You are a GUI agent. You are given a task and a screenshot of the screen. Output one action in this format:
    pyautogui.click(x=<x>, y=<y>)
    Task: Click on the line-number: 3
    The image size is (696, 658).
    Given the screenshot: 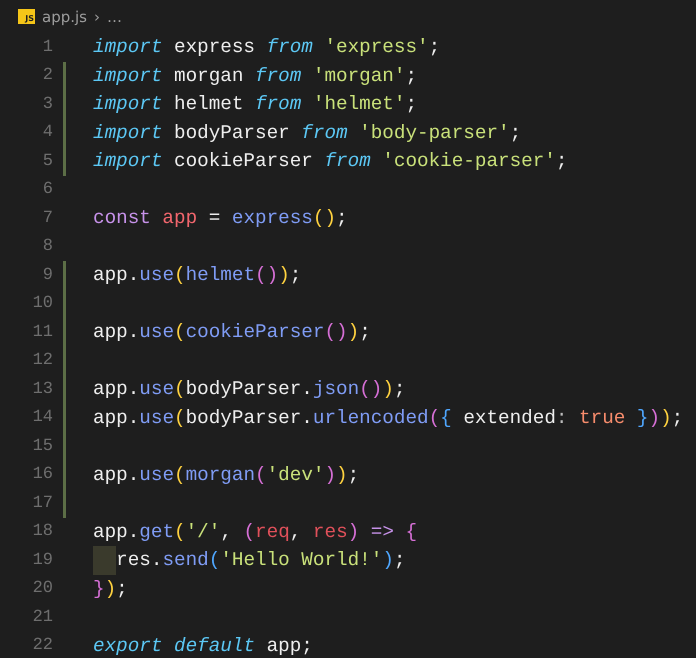 What is the action you would take?
    pyautogui.click(x=47, y=104)
    